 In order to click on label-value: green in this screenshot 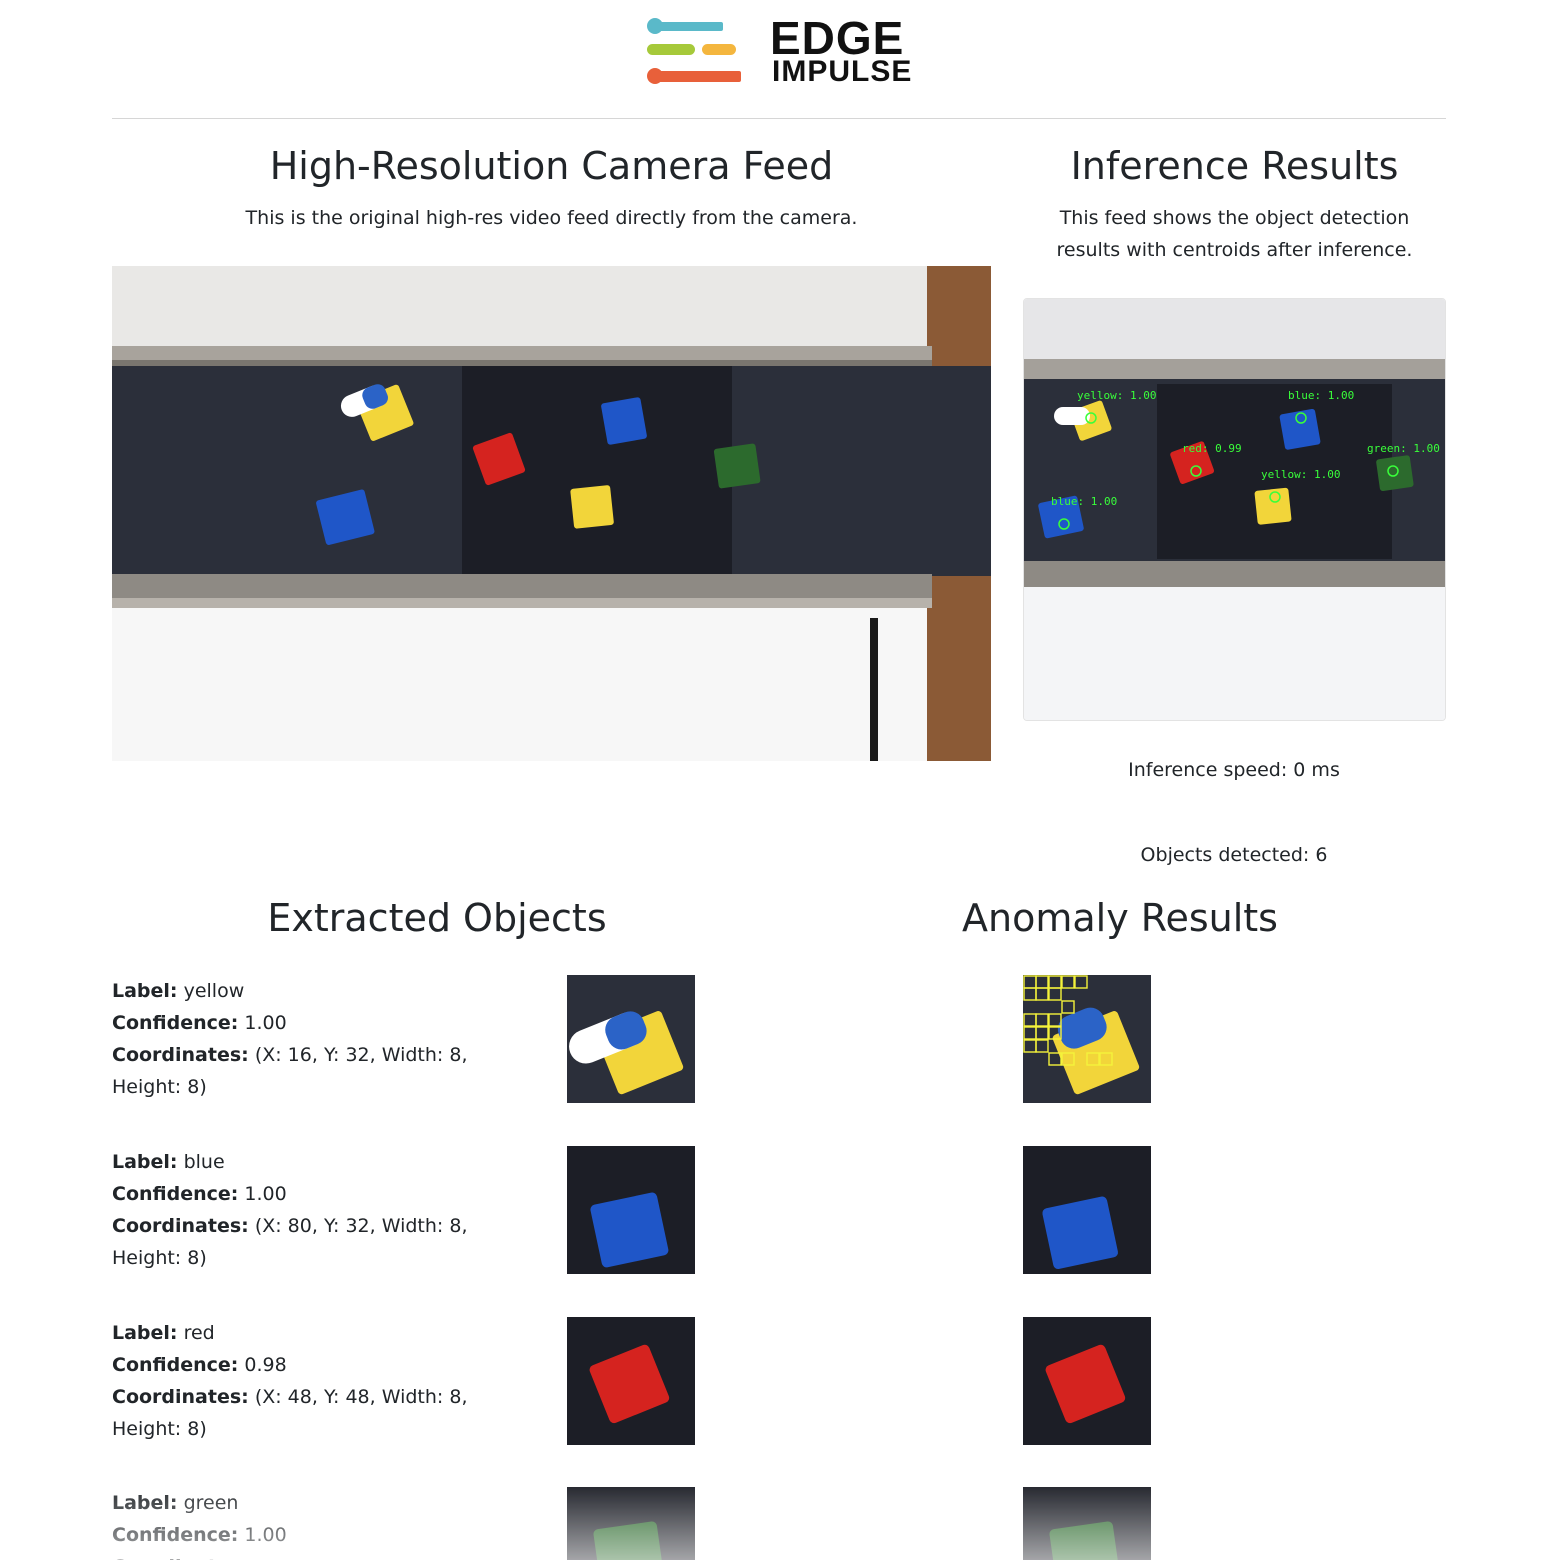, I will do `click(211, 1503)`.